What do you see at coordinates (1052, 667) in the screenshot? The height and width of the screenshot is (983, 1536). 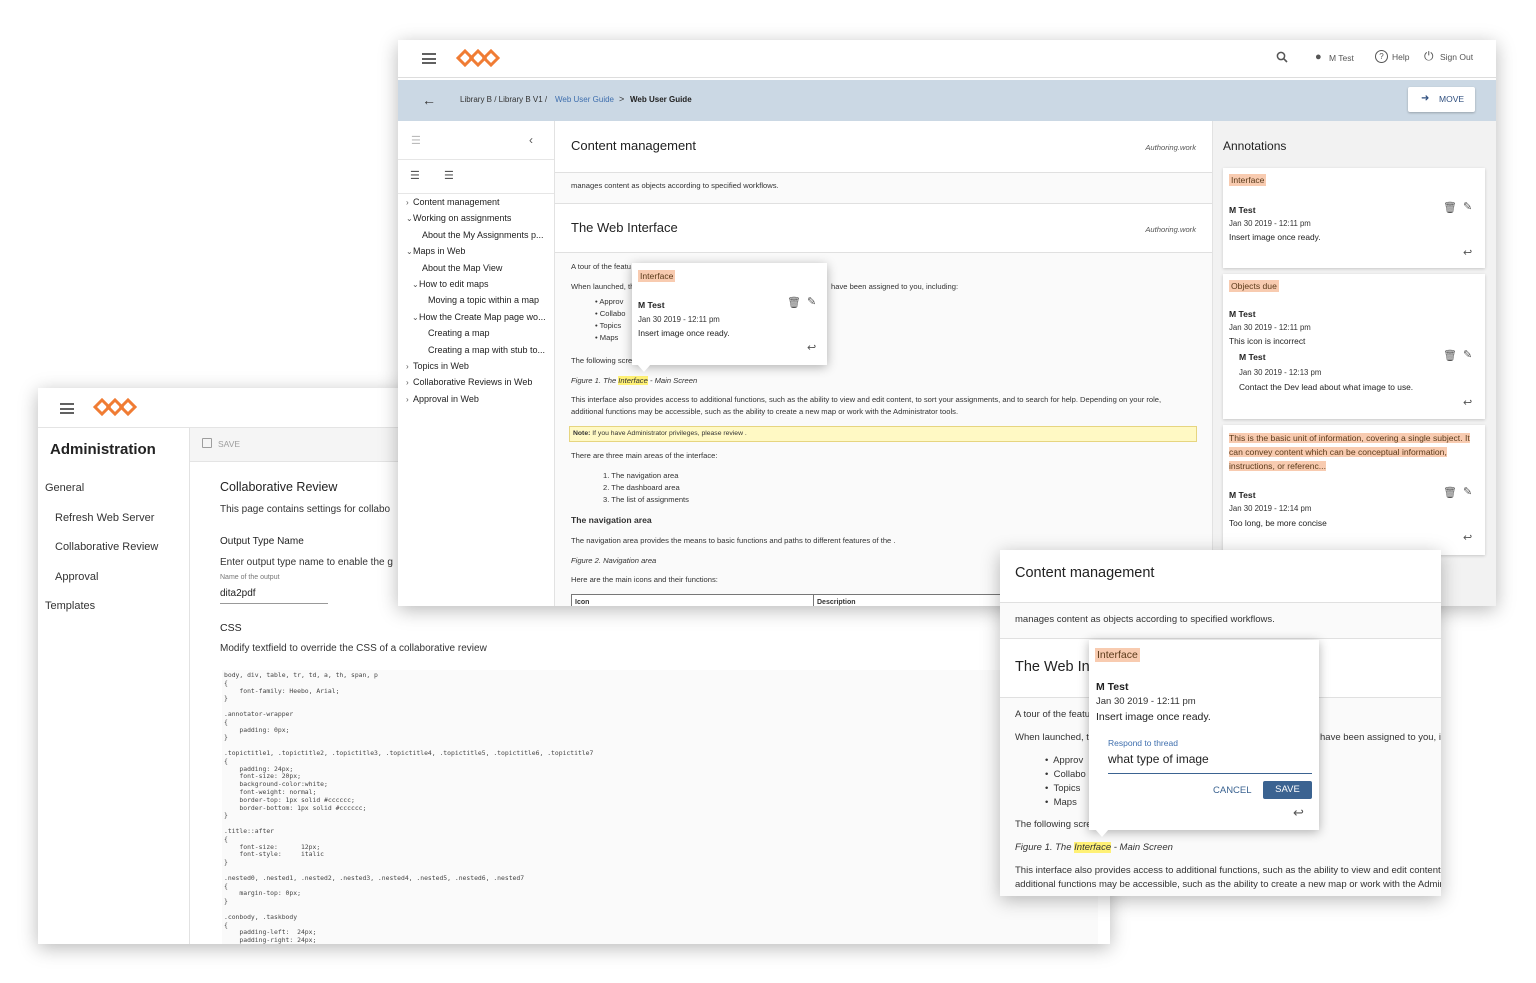 I see `section-title: The Web In` at bounding box center [1052, 667].